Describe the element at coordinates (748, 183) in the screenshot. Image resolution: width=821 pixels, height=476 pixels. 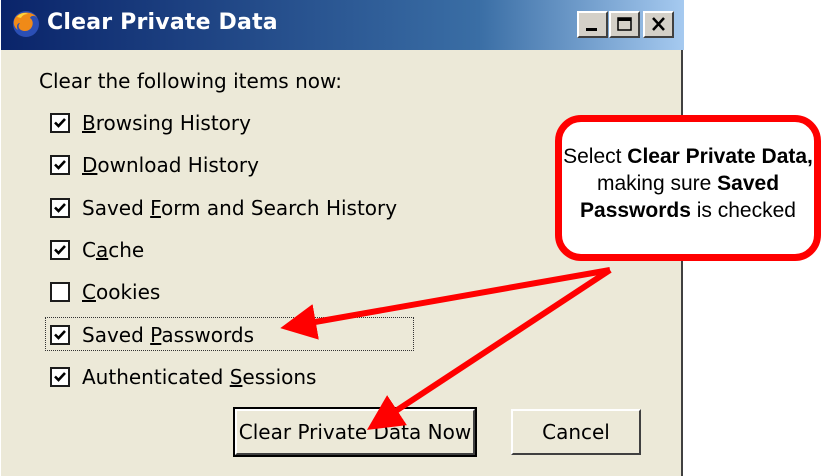
I see `callout-line2-bold: Saved` at that location.